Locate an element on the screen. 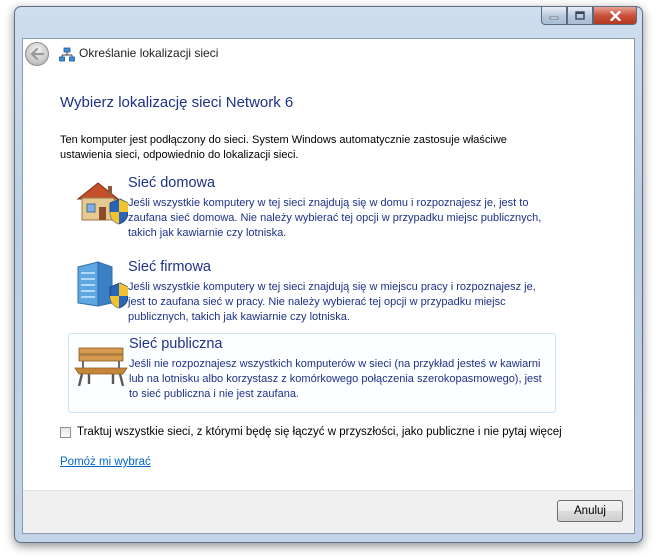 The width and height of the screenshot is (665, 557). cancel-button: Anuluj is located at coordinates (590, 511).